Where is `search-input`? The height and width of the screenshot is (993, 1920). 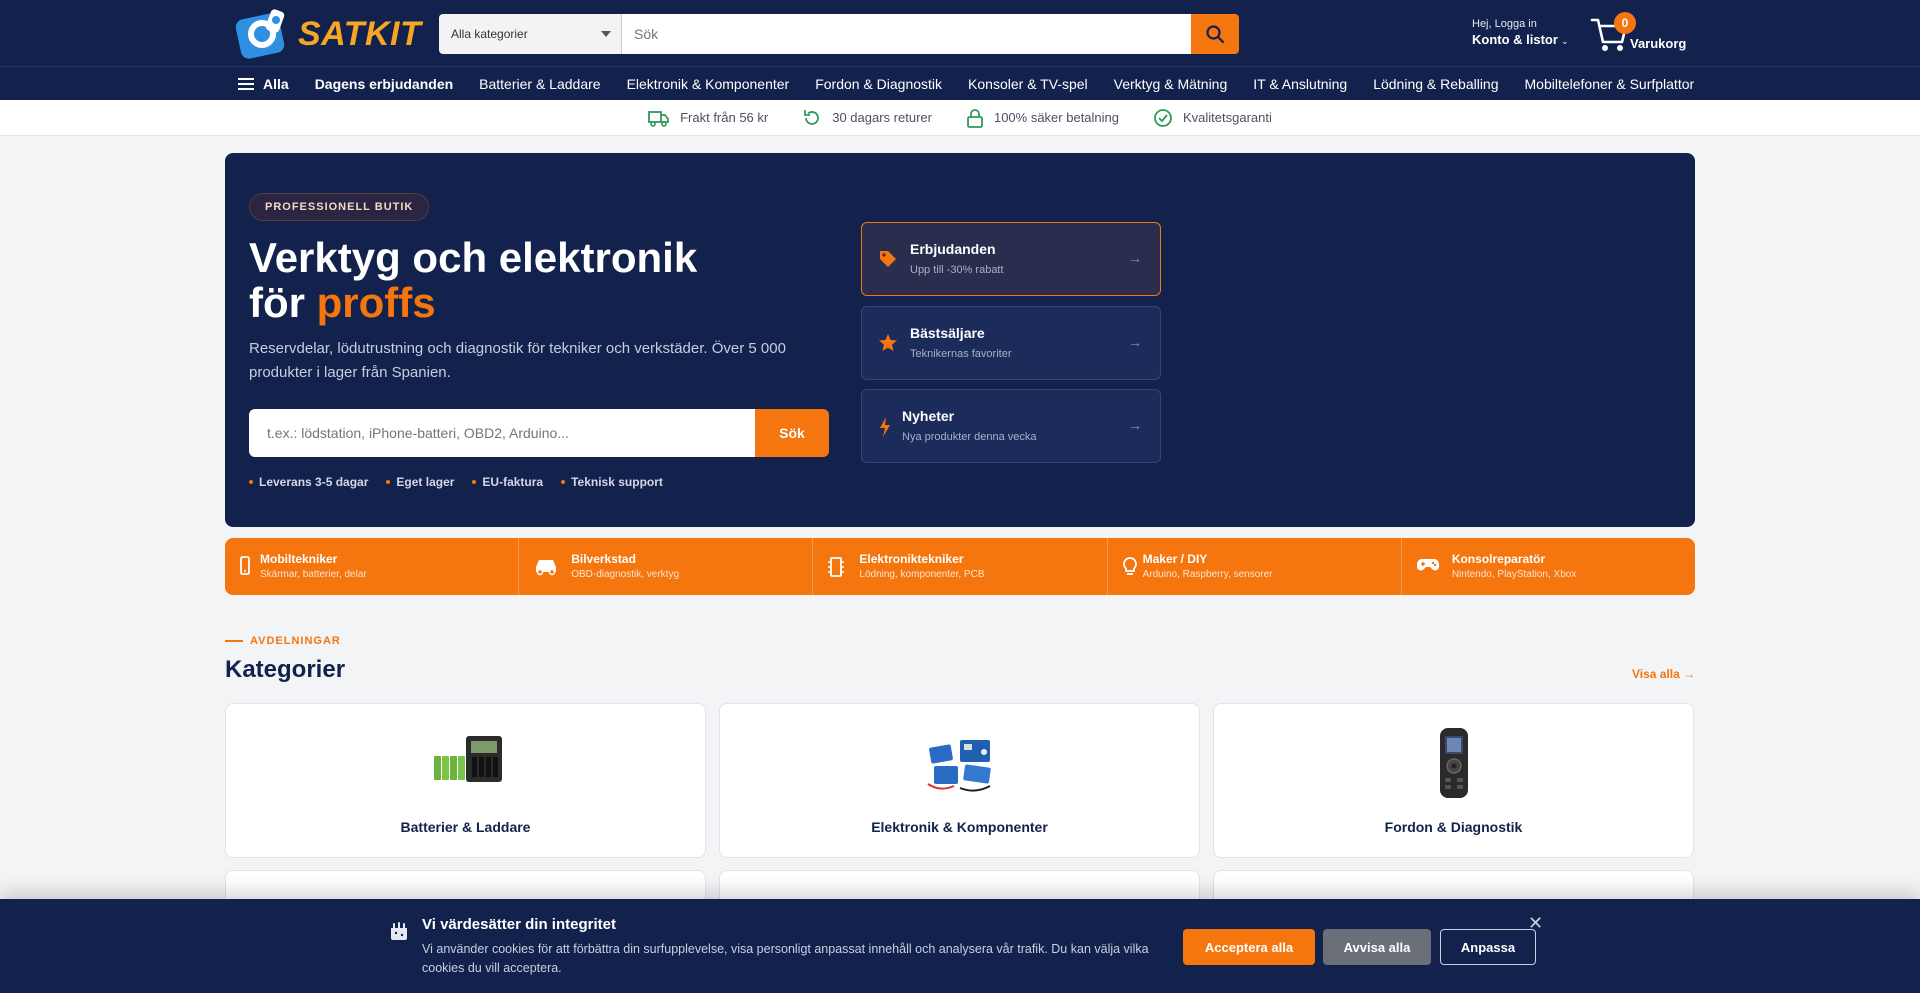
search-input is located at coordinates (906, 34).